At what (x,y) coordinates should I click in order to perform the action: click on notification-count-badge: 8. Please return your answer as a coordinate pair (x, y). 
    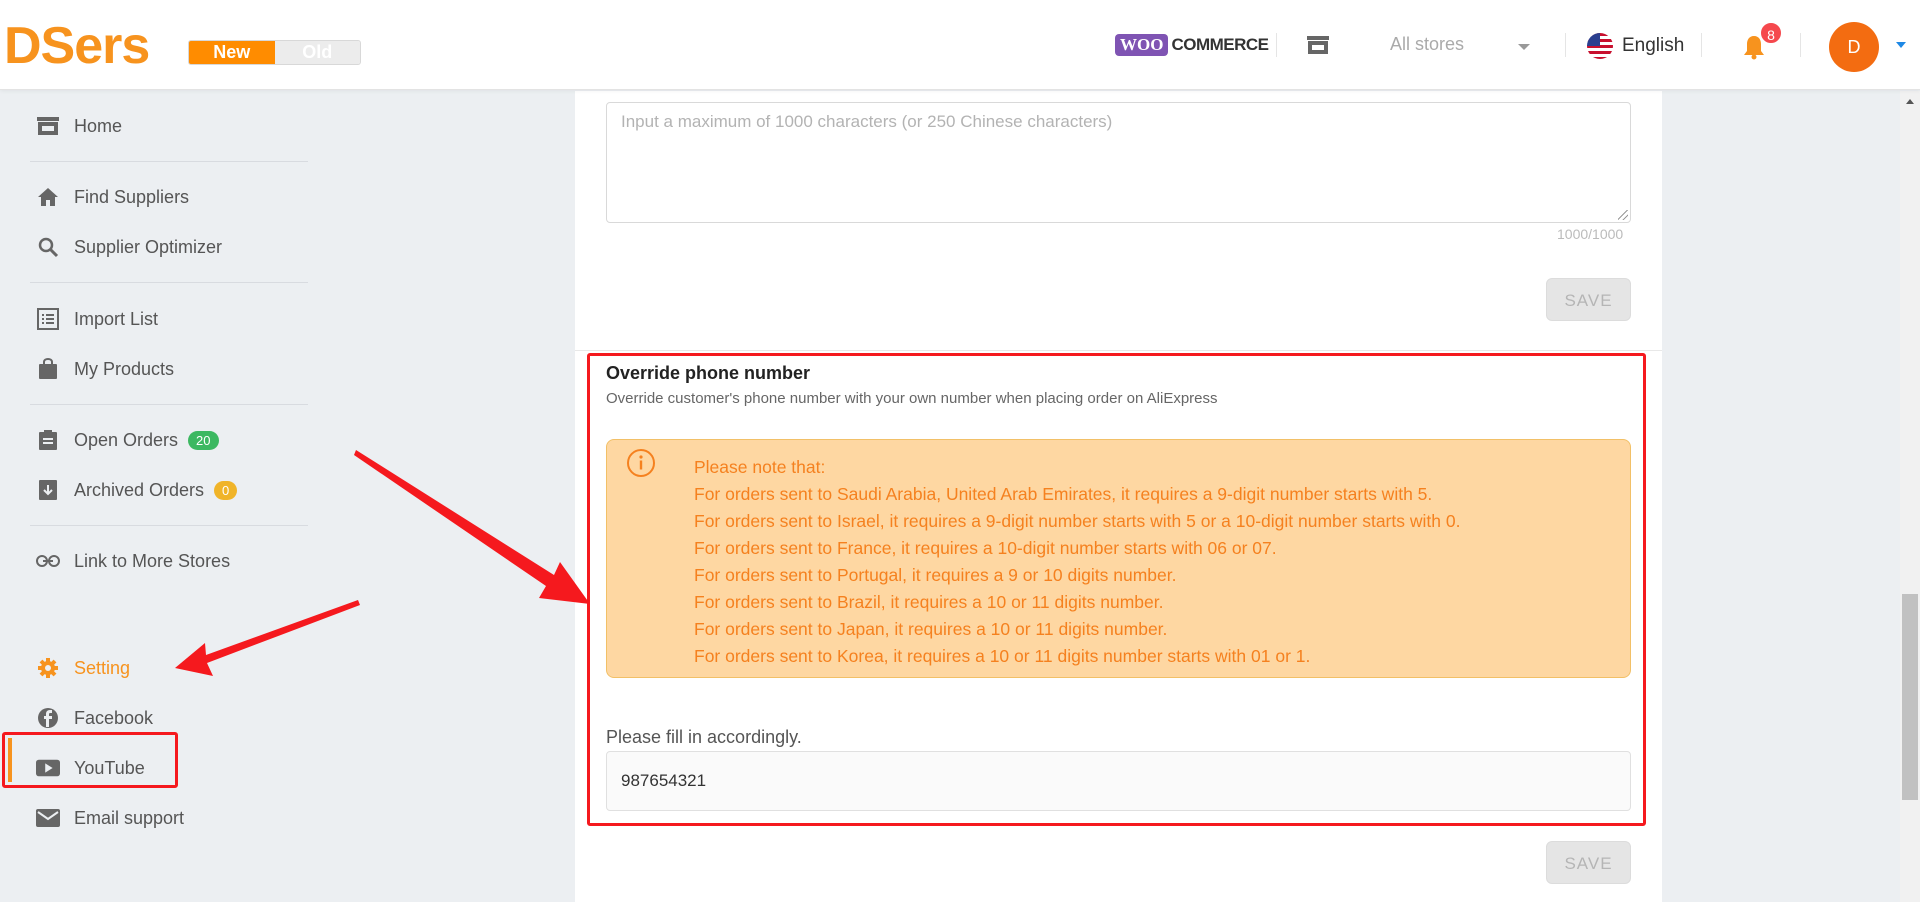
    Looking at the image, I should click on (1771, 33).